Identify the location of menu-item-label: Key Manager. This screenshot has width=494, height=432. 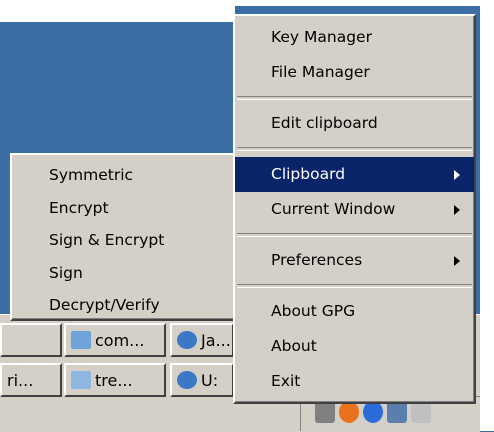
(321, 37).